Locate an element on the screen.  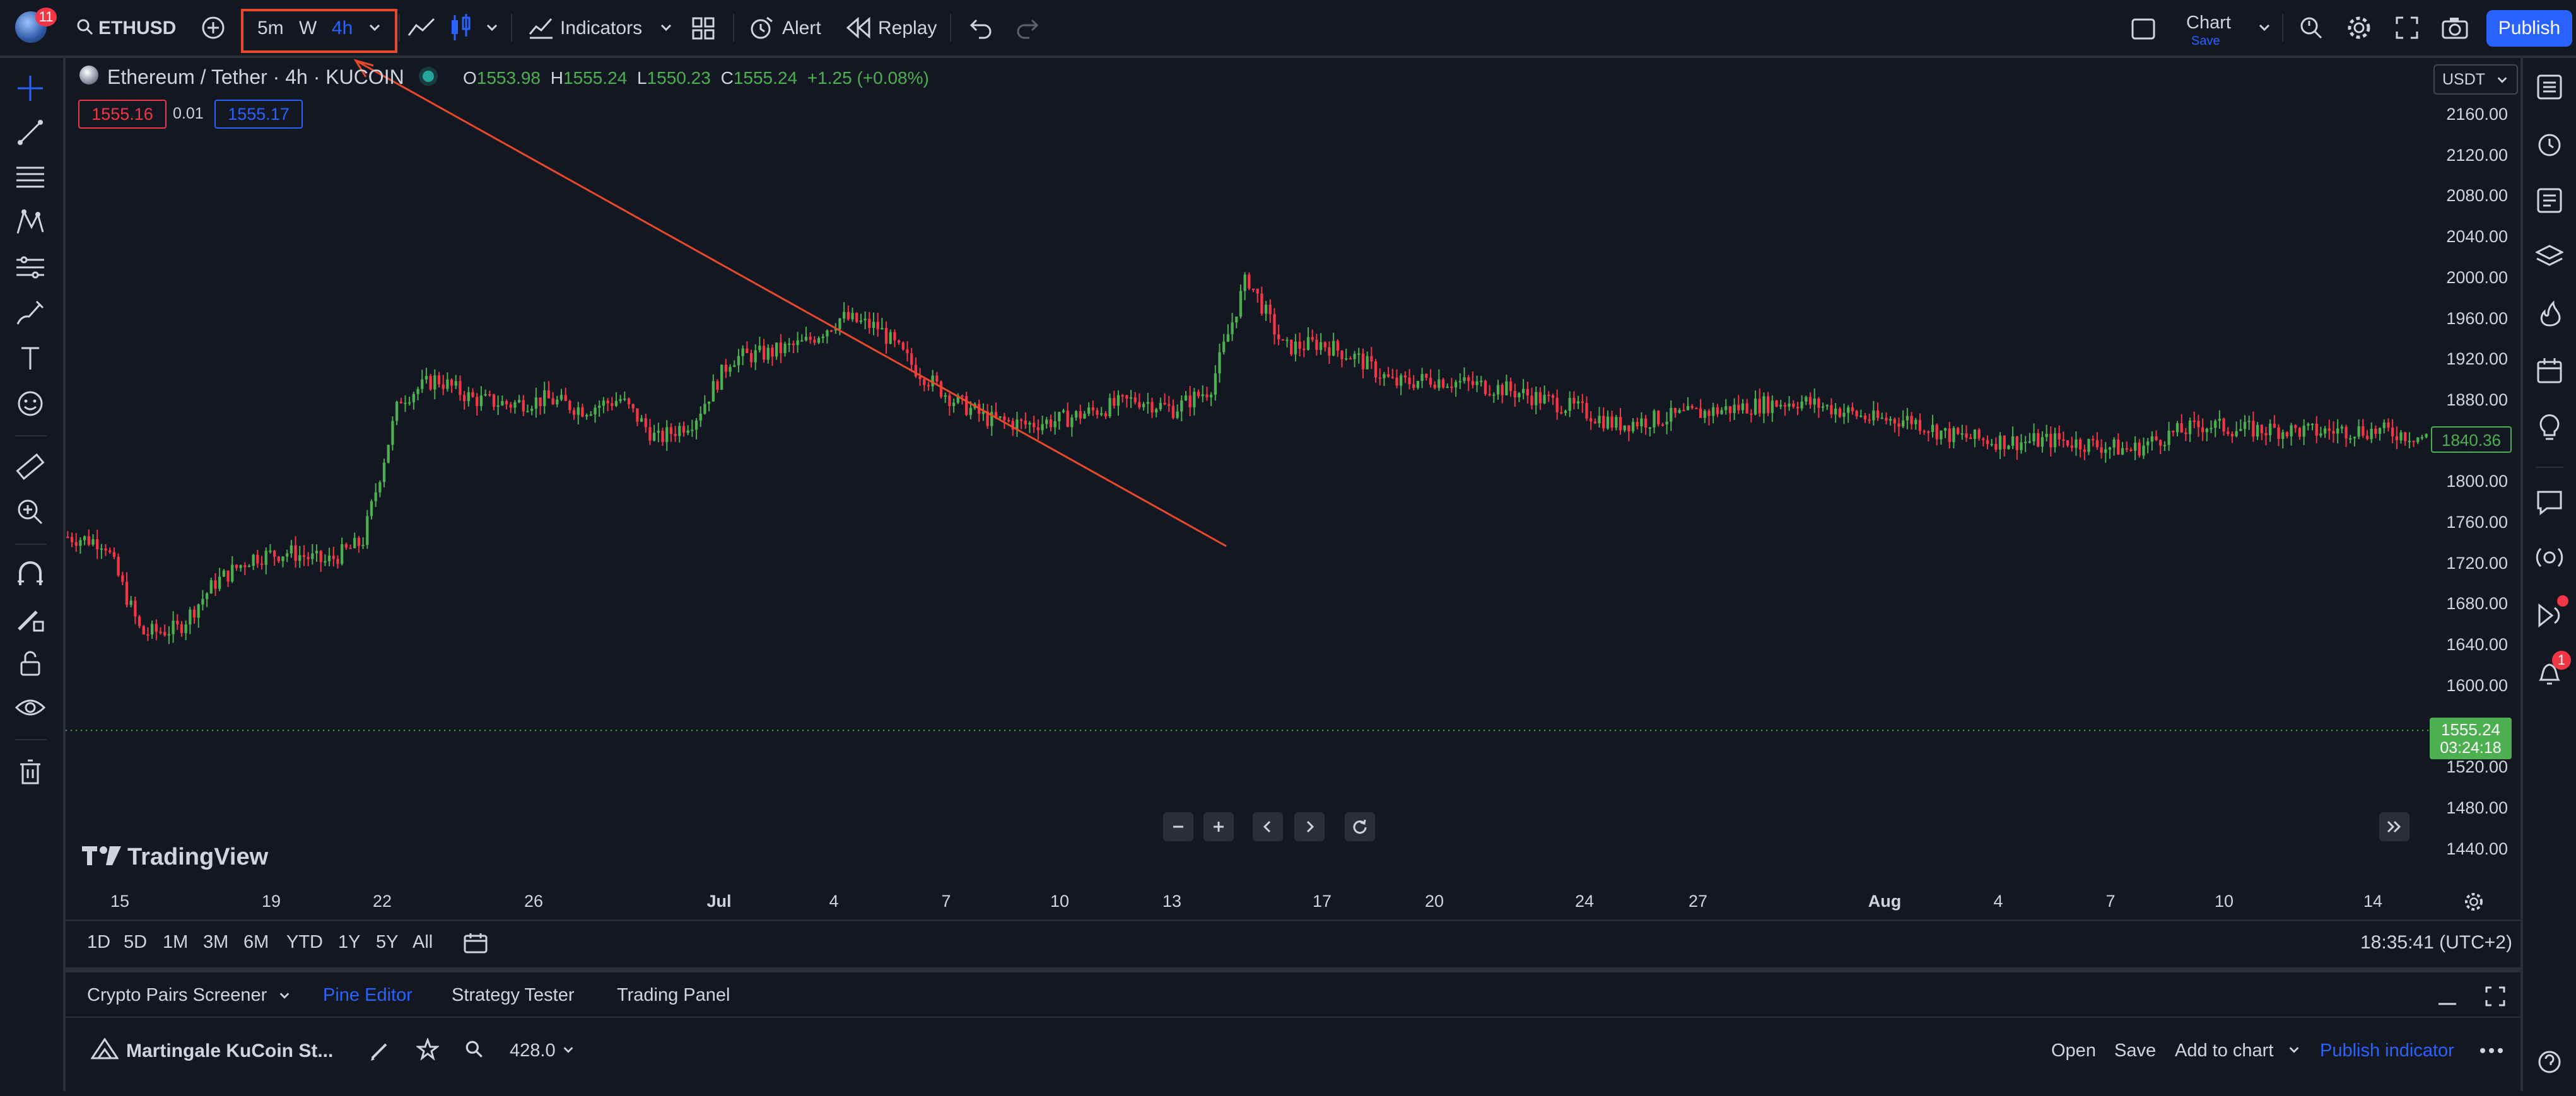
text-tool-icon is located at coordinates (30, 358).